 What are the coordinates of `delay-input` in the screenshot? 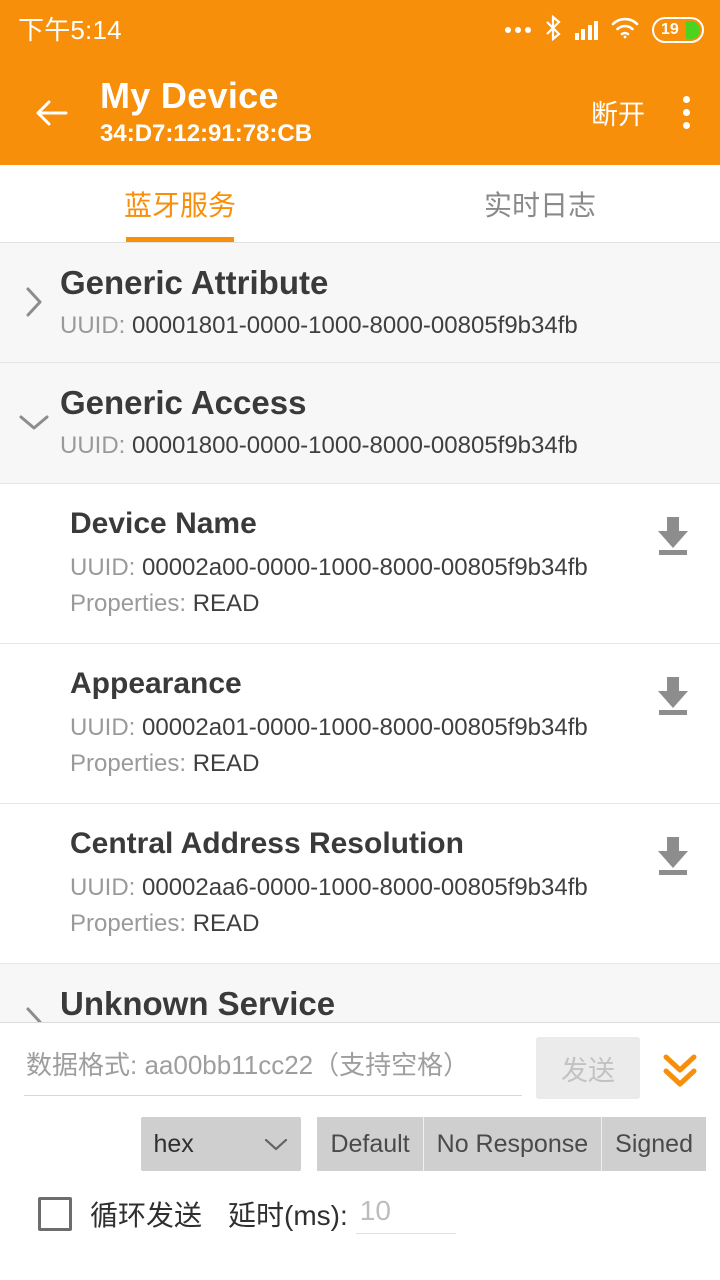 It's located at (405, 1213).